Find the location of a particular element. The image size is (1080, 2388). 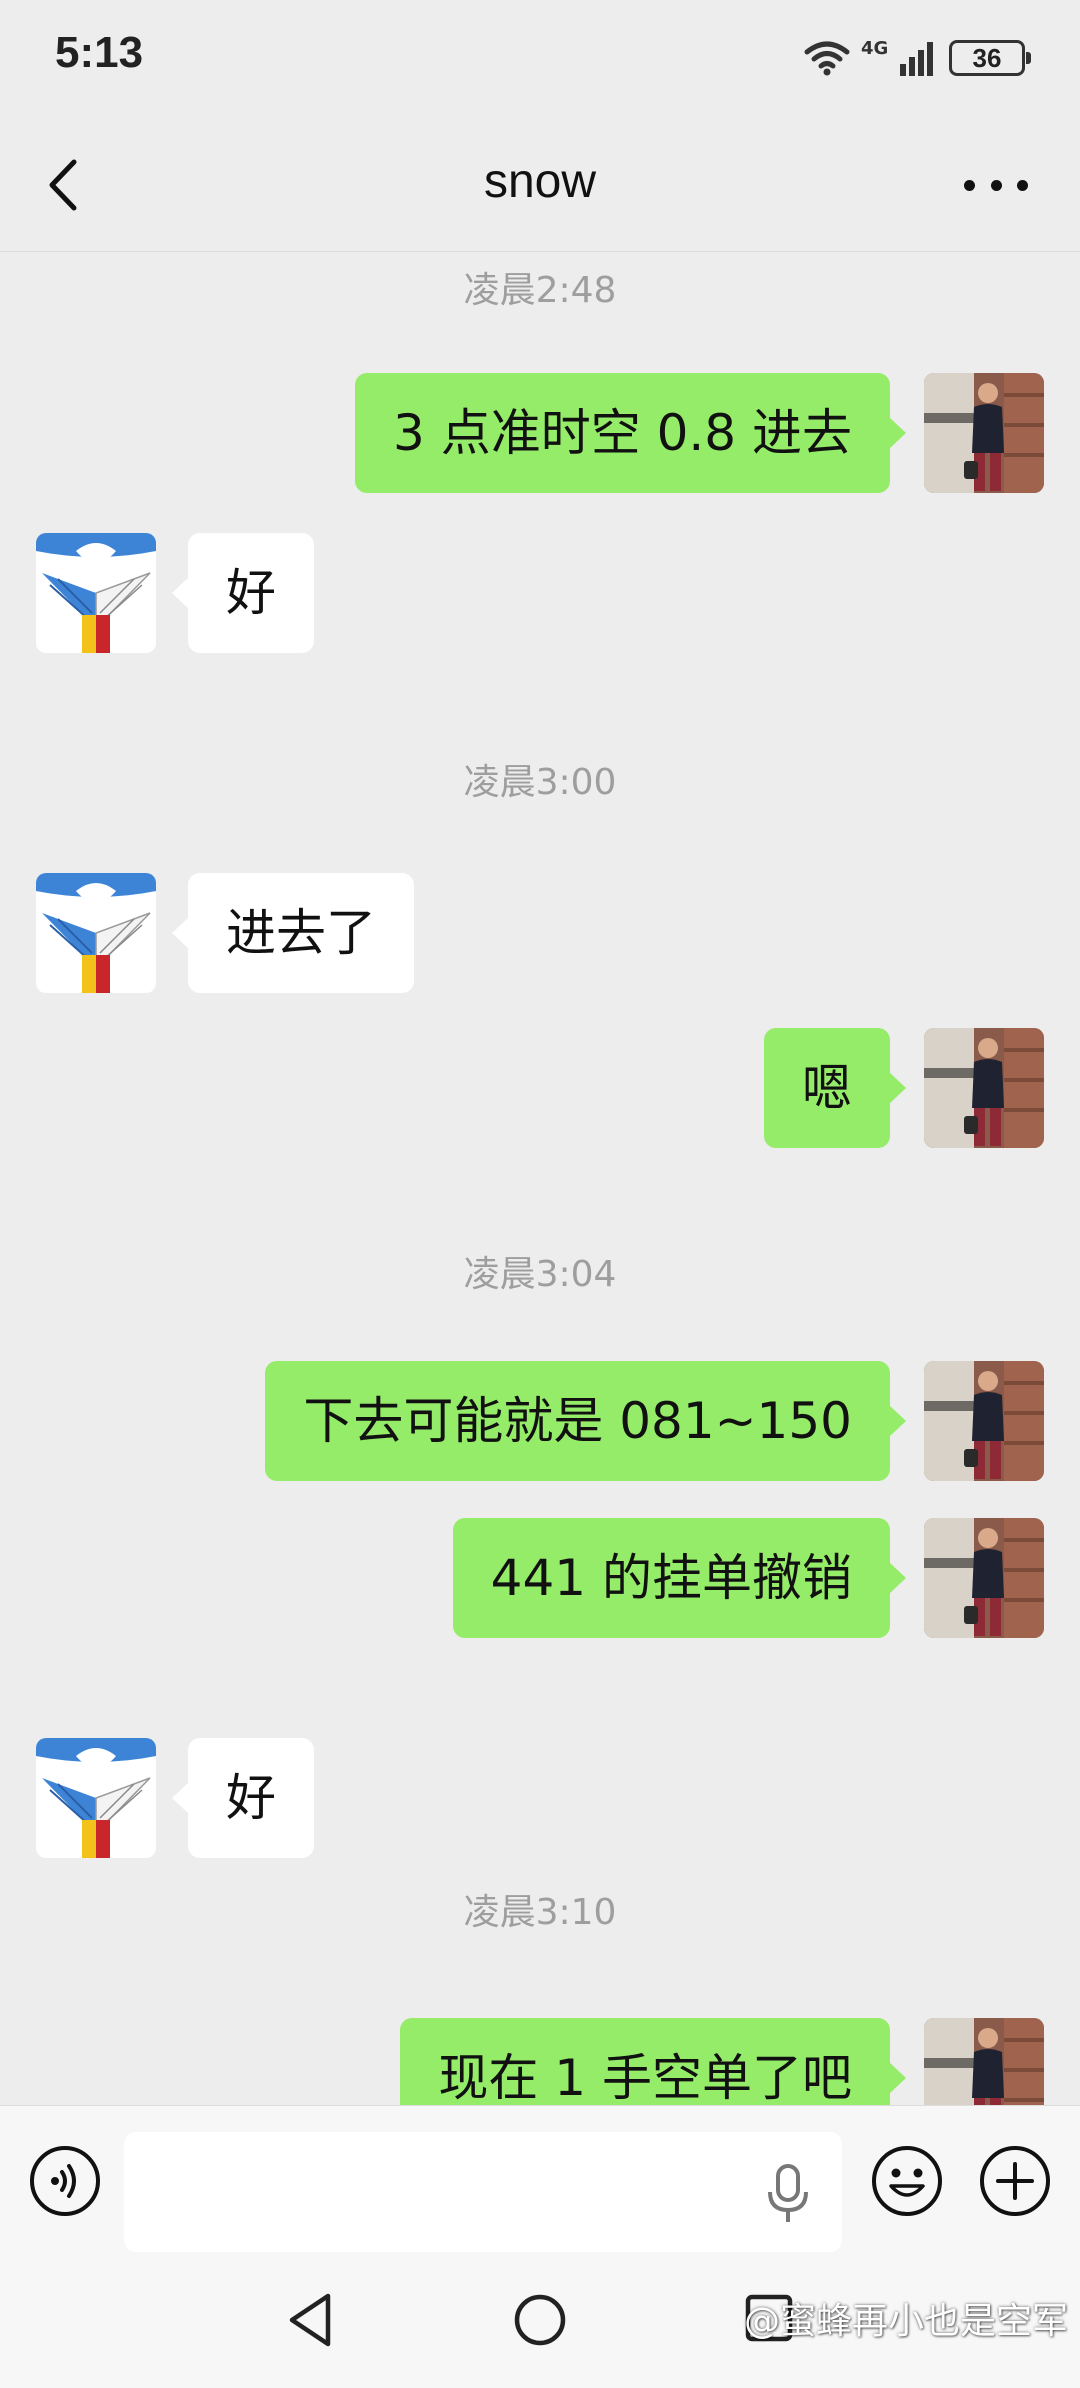

add-button is located at coordinates (1015, 2181).